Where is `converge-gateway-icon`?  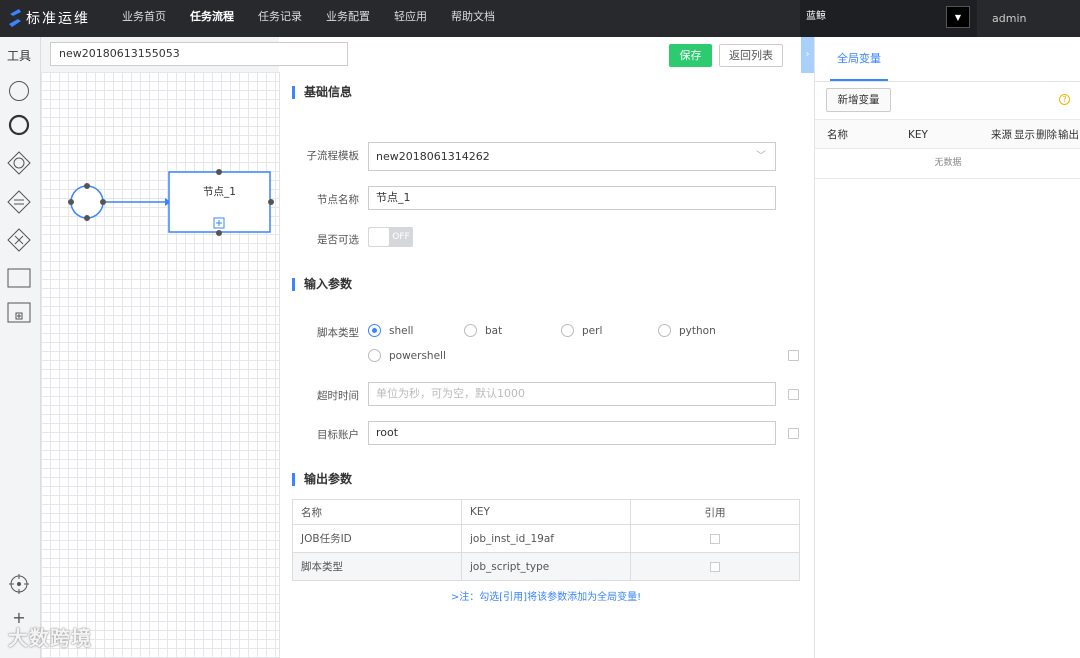 converge-gateway-icon is located at coordinates (19, 240).